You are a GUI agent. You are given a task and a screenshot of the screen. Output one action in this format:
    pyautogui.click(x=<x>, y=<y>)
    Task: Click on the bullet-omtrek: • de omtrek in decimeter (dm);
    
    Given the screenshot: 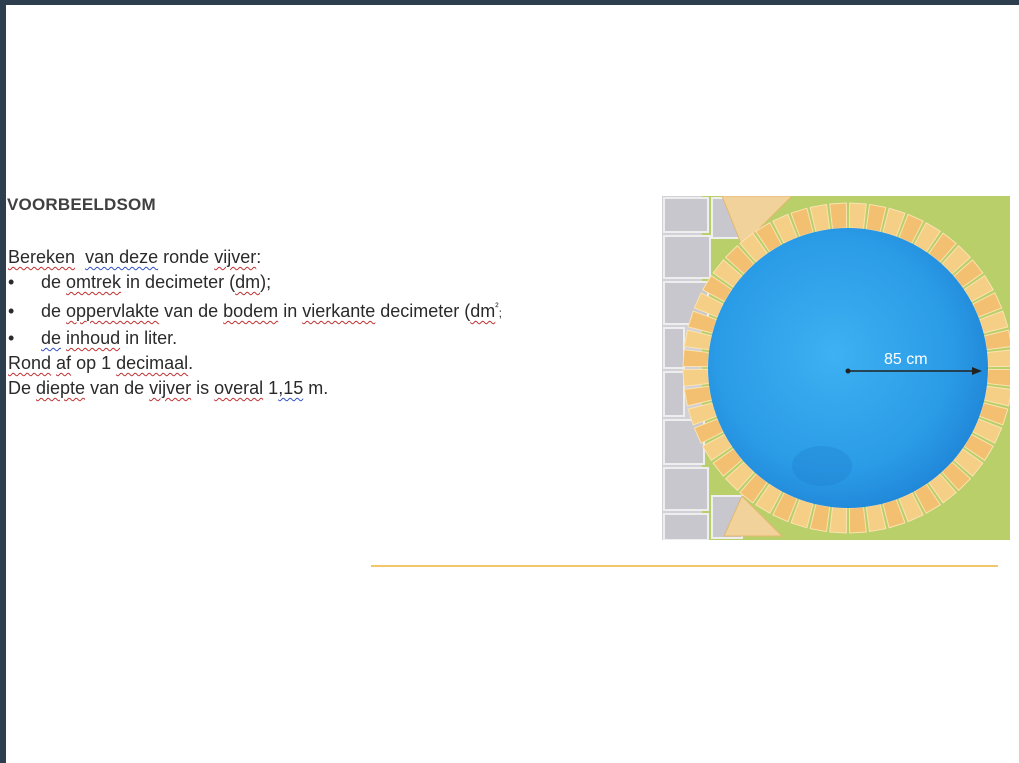 What is the action you would take?
    pyautogui.click(x=255, y=282)
    